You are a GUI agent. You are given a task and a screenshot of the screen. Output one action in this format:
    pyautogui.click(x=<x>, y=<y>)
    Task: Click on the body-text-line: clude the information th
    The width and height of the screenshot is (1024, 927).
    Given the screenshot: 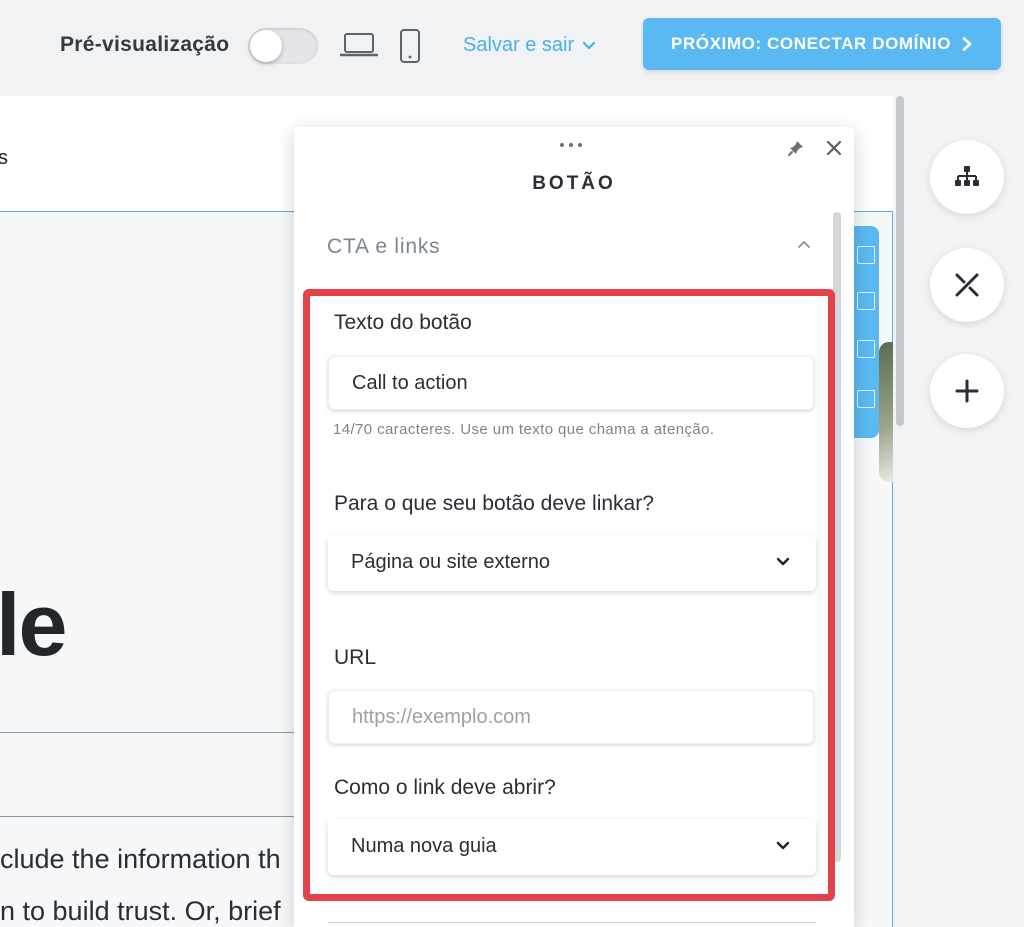 What is the action you would take?
    pyautogui.click(x=140, y=859)
    